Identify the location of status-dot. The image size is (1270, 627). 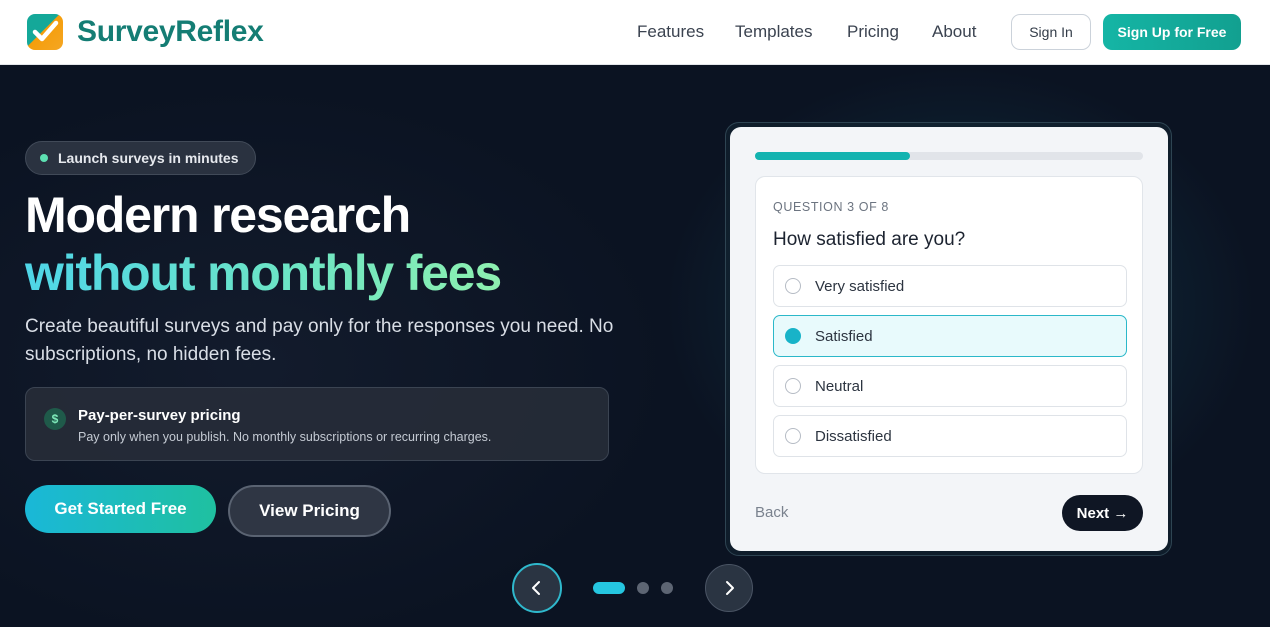
(44, 158).